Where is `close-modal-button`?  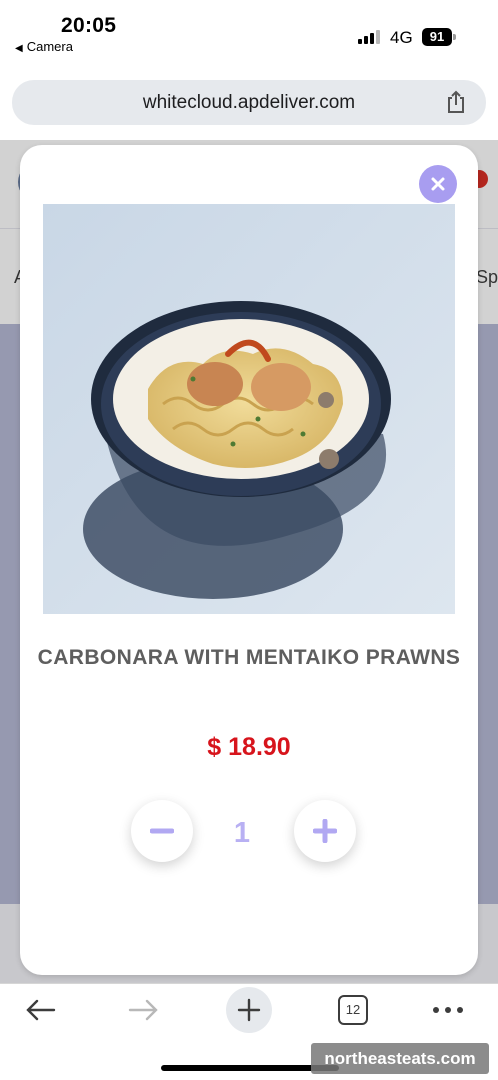 close-modal-button is located at coordinates (438, 184).